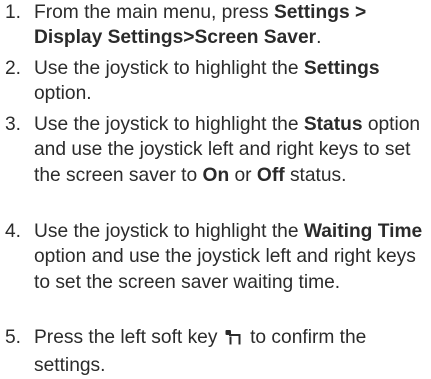 This screenshot has width=431, height=379. Describe the element at coordinates (270, 175) in the screenshot. I see `status-value: Off` at that location.